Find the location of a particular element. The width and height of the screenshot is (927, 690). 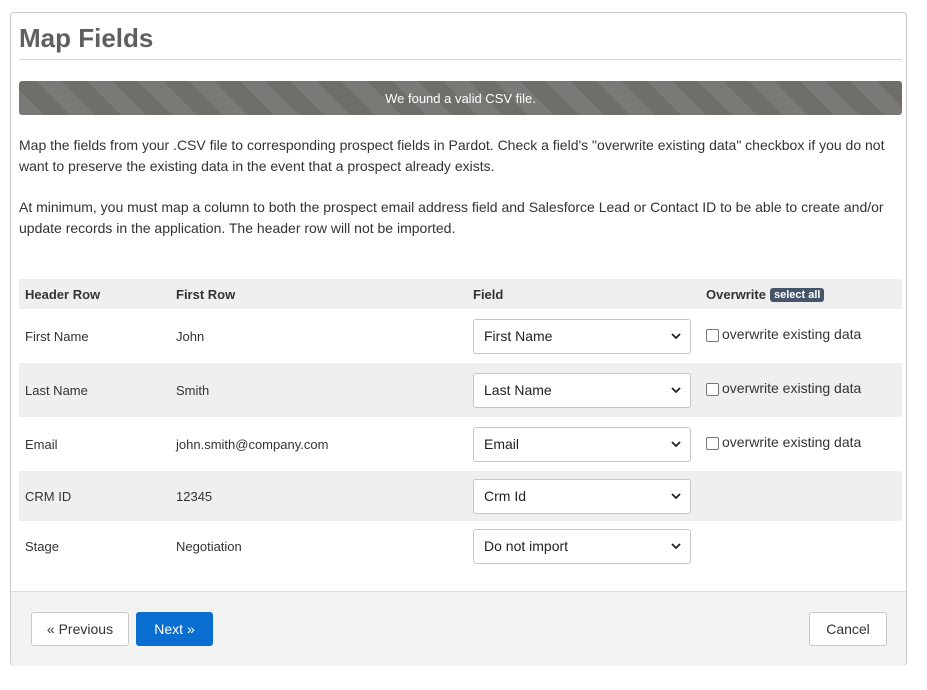

page-title: Map Fields is located at coordinates (86, 38).